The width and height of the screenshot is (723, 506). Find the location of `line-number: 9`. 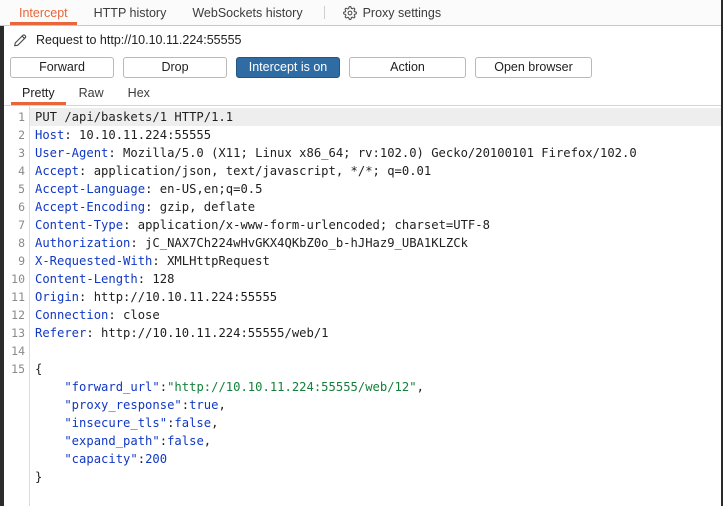

line-number: 9 is located at coordinates (21, 261).